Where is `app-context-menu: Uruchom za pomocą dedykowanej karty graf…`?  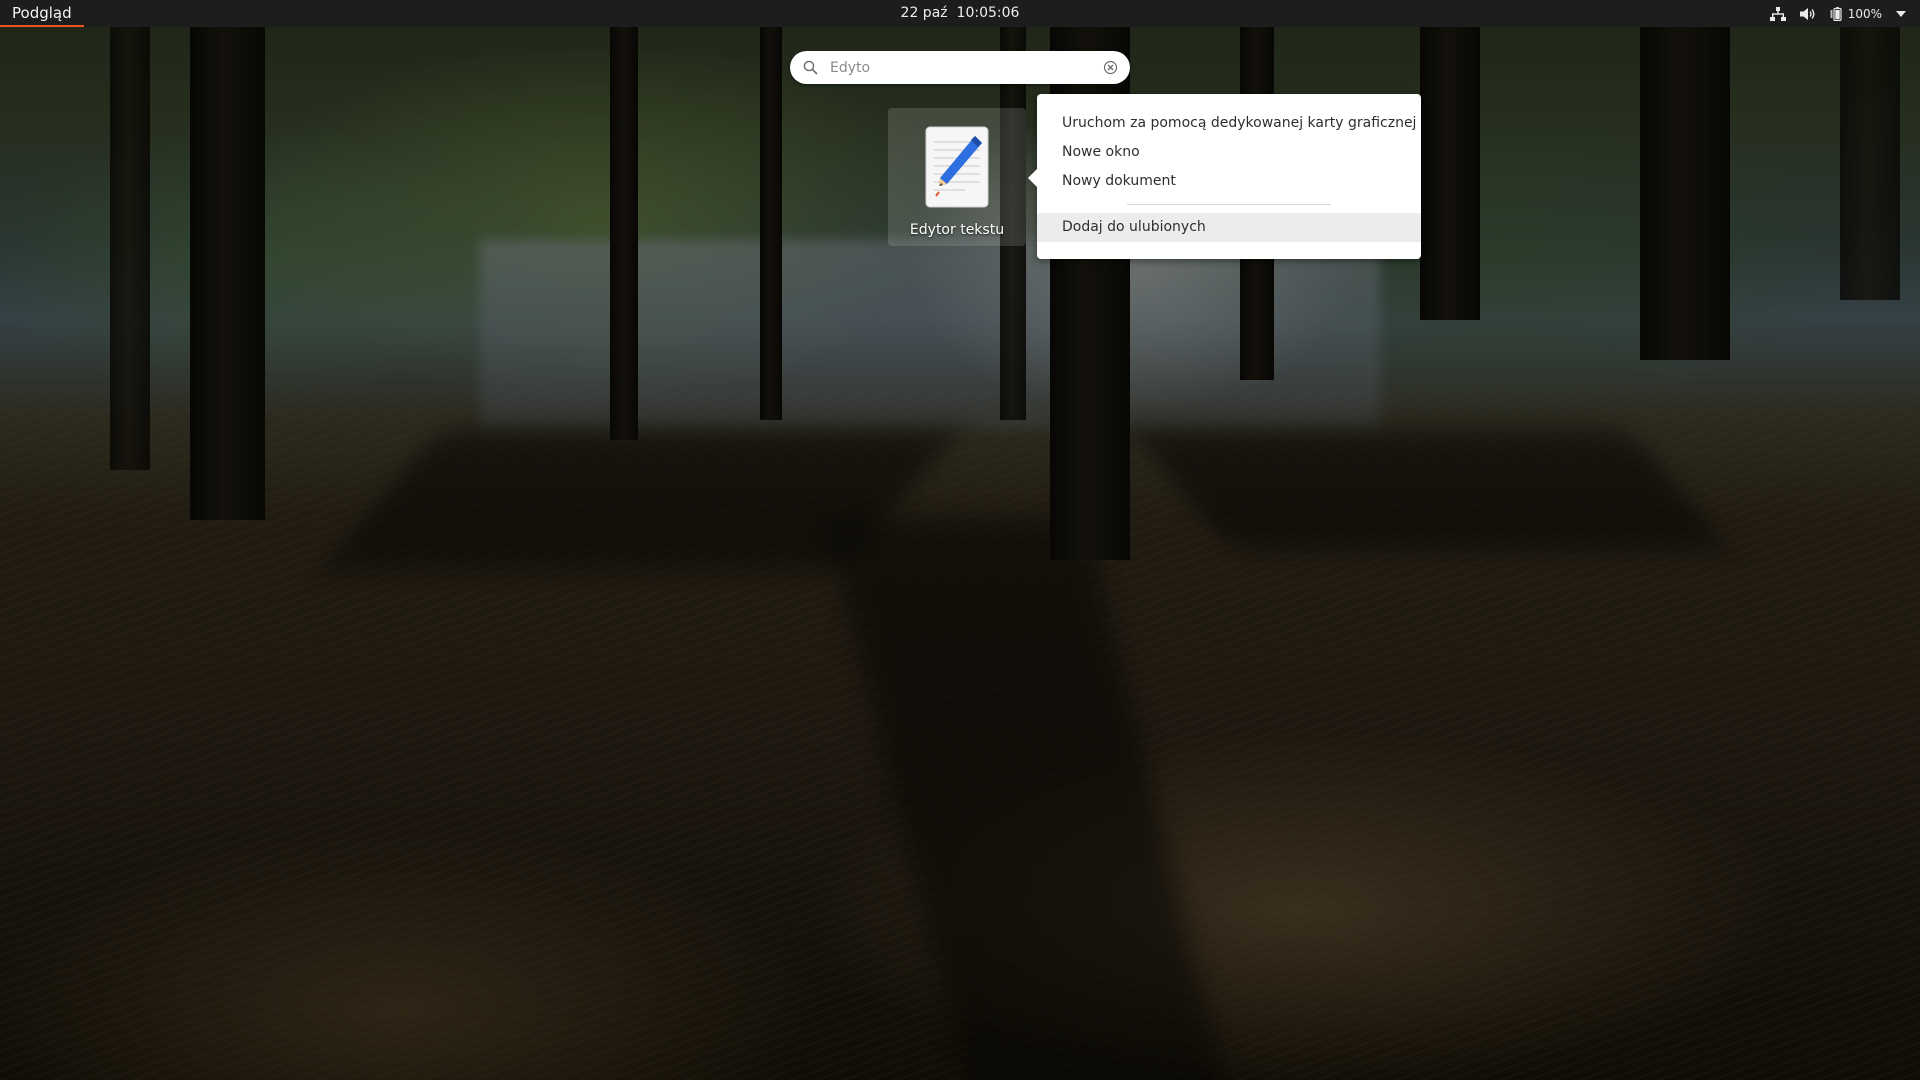
app-context-menu: Uruchom za pomocą dedykowanej karty graf… is located at coordinates (1229, 176).